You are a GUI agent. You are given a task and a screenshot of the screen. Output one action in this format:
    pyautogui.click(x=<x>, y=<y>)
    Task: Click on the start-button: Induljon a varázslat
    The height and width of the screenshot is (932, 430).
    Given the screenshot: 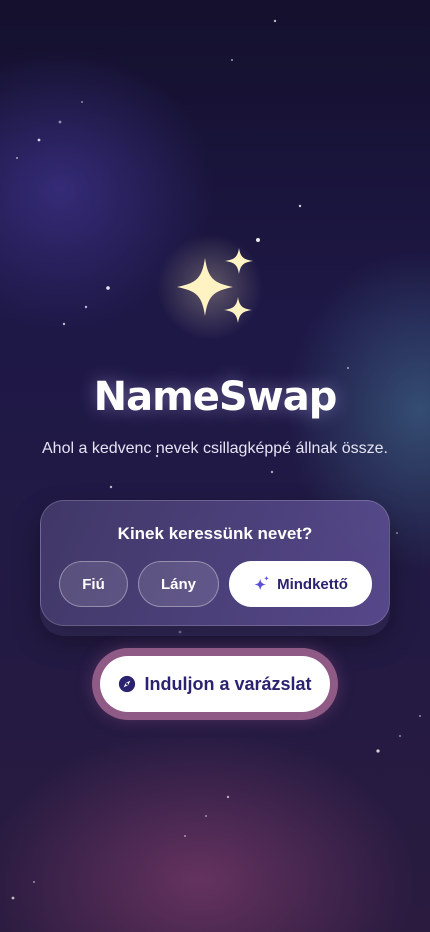 What is the action you would take?
    pyautogui.click(x=215, y=684)
    